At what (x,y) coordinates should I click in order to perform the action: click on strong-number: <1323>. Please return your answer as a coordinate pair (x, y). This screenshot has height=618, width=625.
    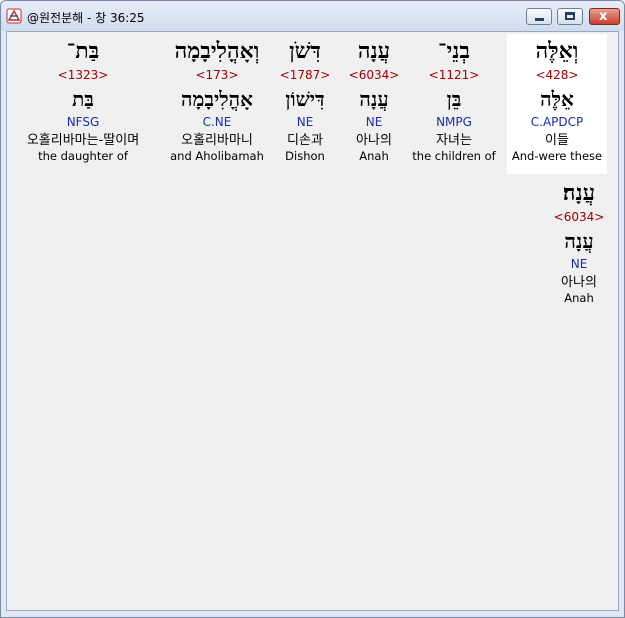
    Looking at the image, I should click on (83, 76).